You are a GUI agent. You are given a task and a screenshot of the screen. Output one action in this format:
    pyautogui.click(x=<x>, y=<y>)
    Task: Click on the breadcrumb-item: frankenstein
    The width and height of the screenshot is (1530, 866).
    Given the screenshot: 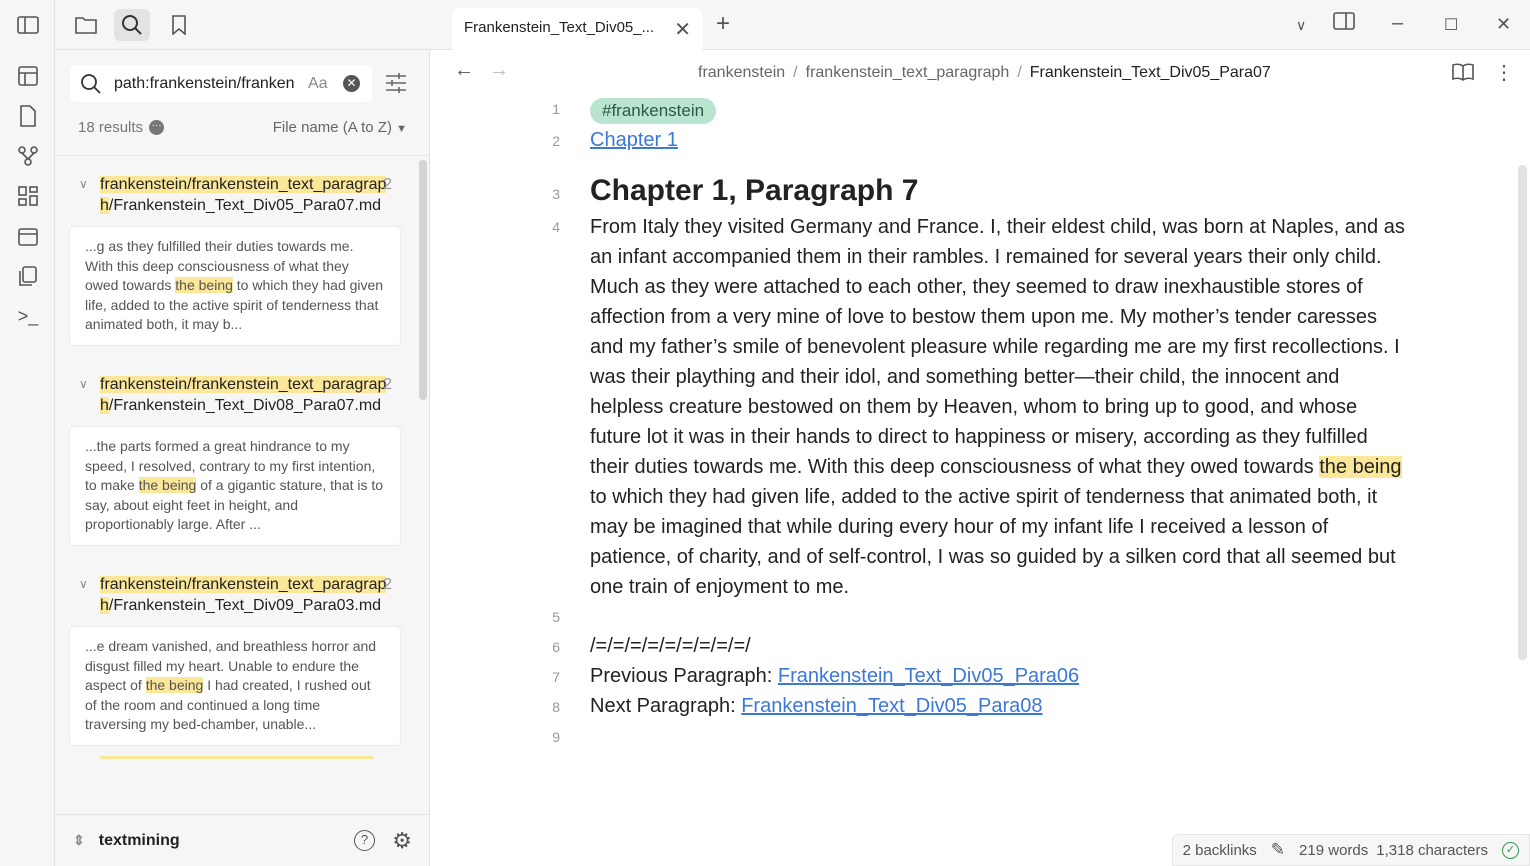 What is the action you would take?
    pyautogui.click(x=741, y=72)
    